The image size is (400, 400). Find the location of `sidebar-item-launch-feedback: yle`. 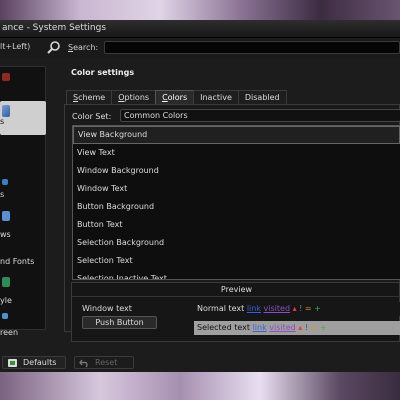

sidebar-item-launch-feedback: yle is located at coordinates (23, 288).